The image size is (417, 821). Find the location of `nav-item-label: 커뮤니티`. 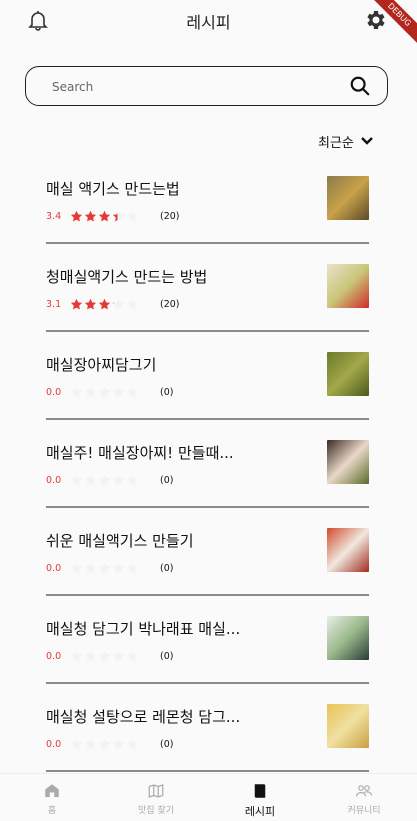

nav-item-label: 커뮤니티 is located at coordinates (364, 811).